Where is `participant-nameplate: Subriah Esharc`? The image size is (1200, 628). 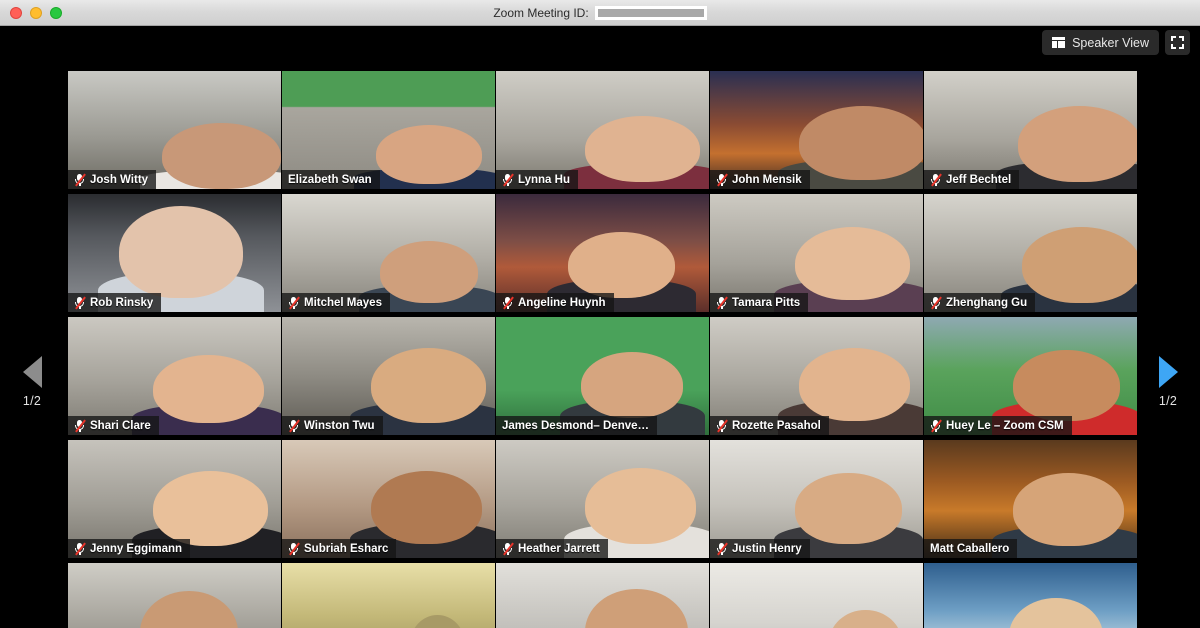 participant-nameplate: Subriah Esharc is located at coordinates (339, 548).